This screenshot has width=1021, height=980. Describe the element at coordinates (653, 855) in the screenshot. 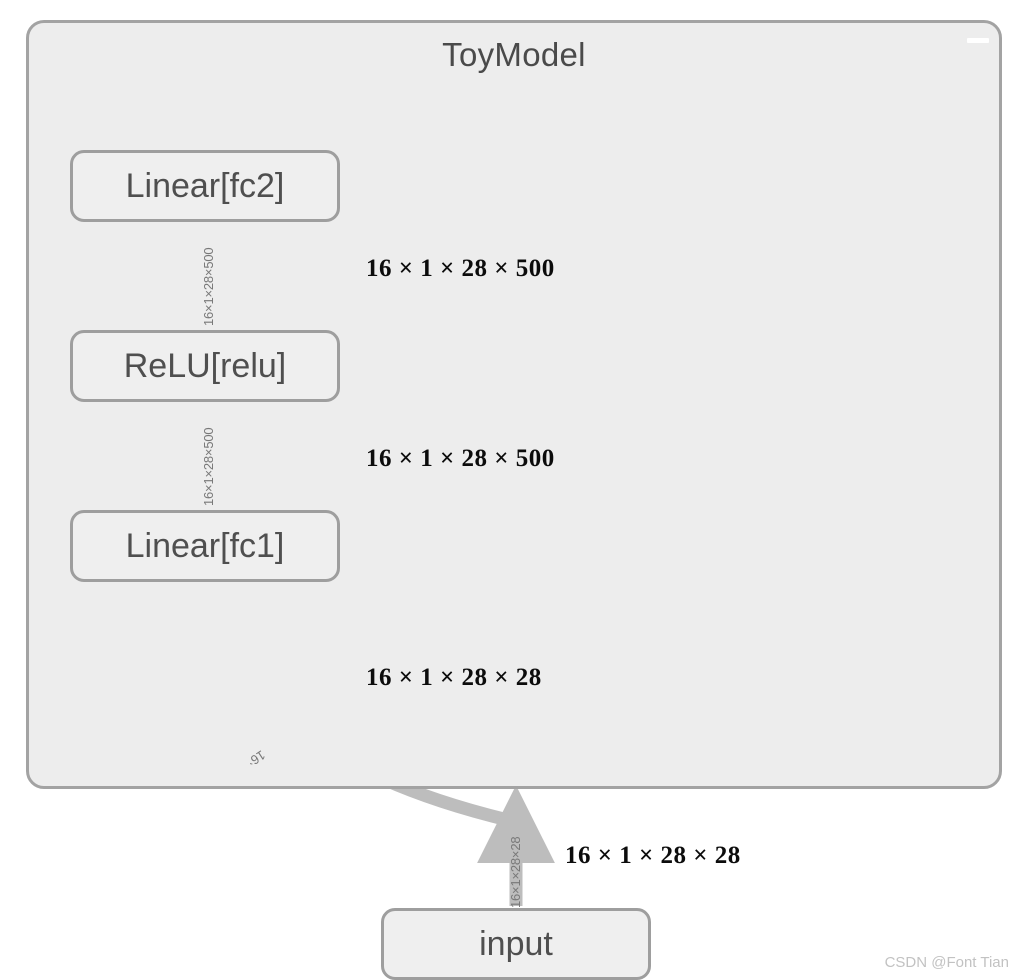

I see `tensor-shape-input-port: 16 × 1 × 28 × 28` at that location.